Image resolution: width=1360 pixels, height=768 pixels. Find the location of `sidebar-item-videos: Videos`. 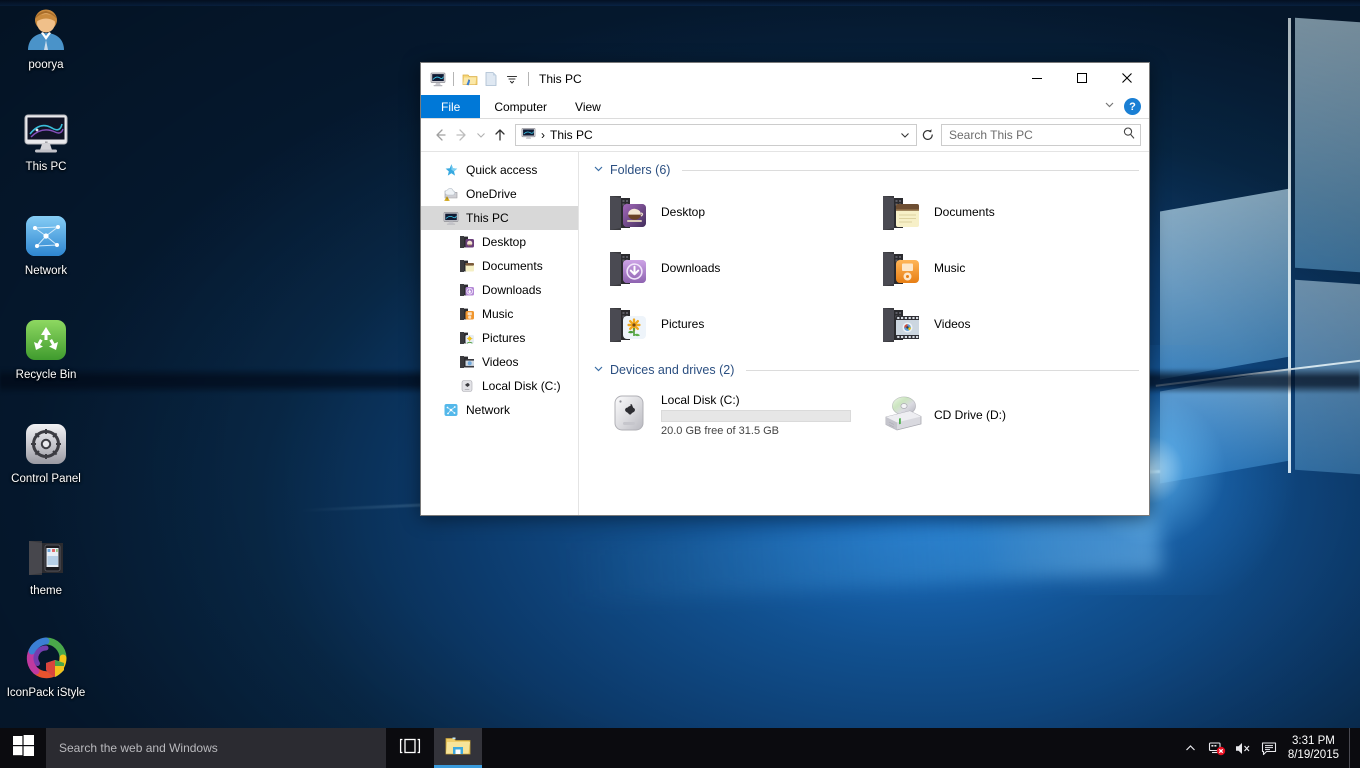

sidebar-item-videos: Videos is located at coordinates (499, 362).